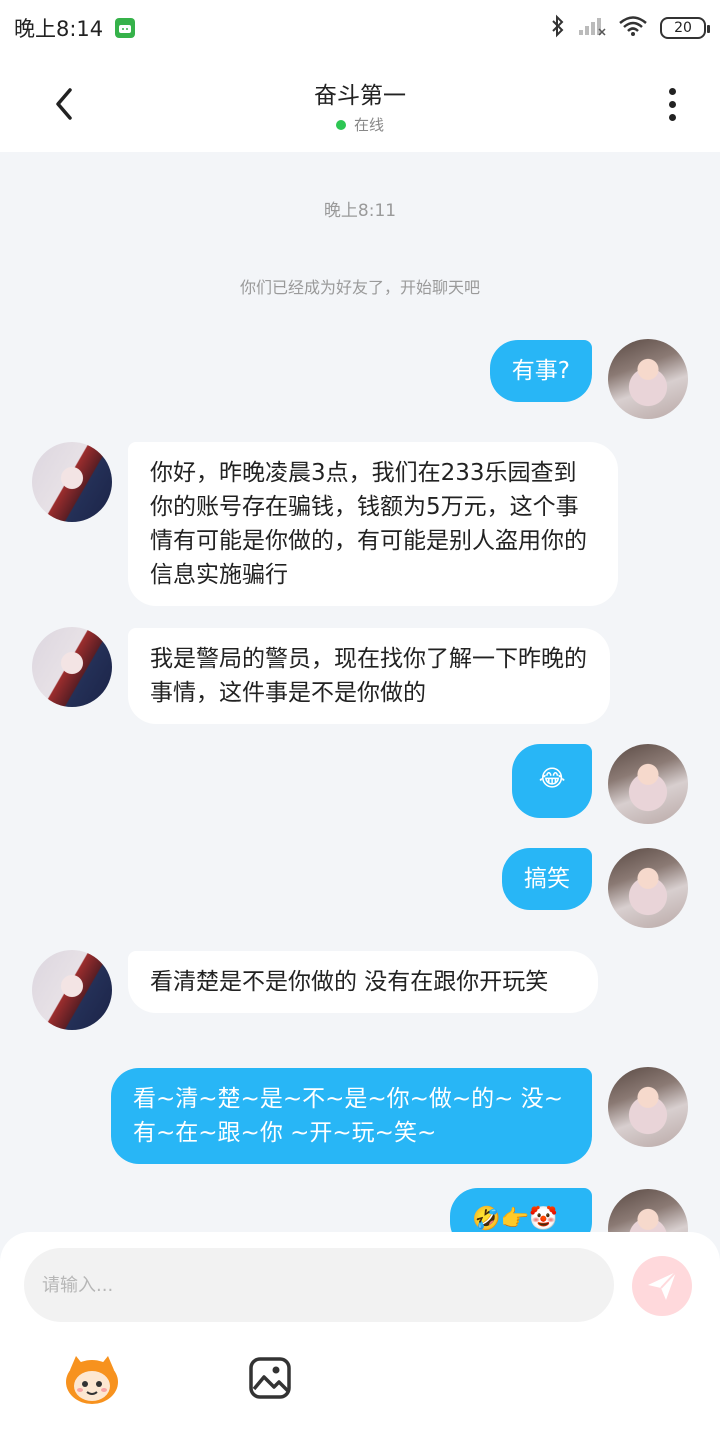 The height and width of the screenshot is (1440, 720). What do you see at coordinates (540, 371) in the screenshot?
I see `my-message-bubble: 有事?` at bounding box center [540, 371].